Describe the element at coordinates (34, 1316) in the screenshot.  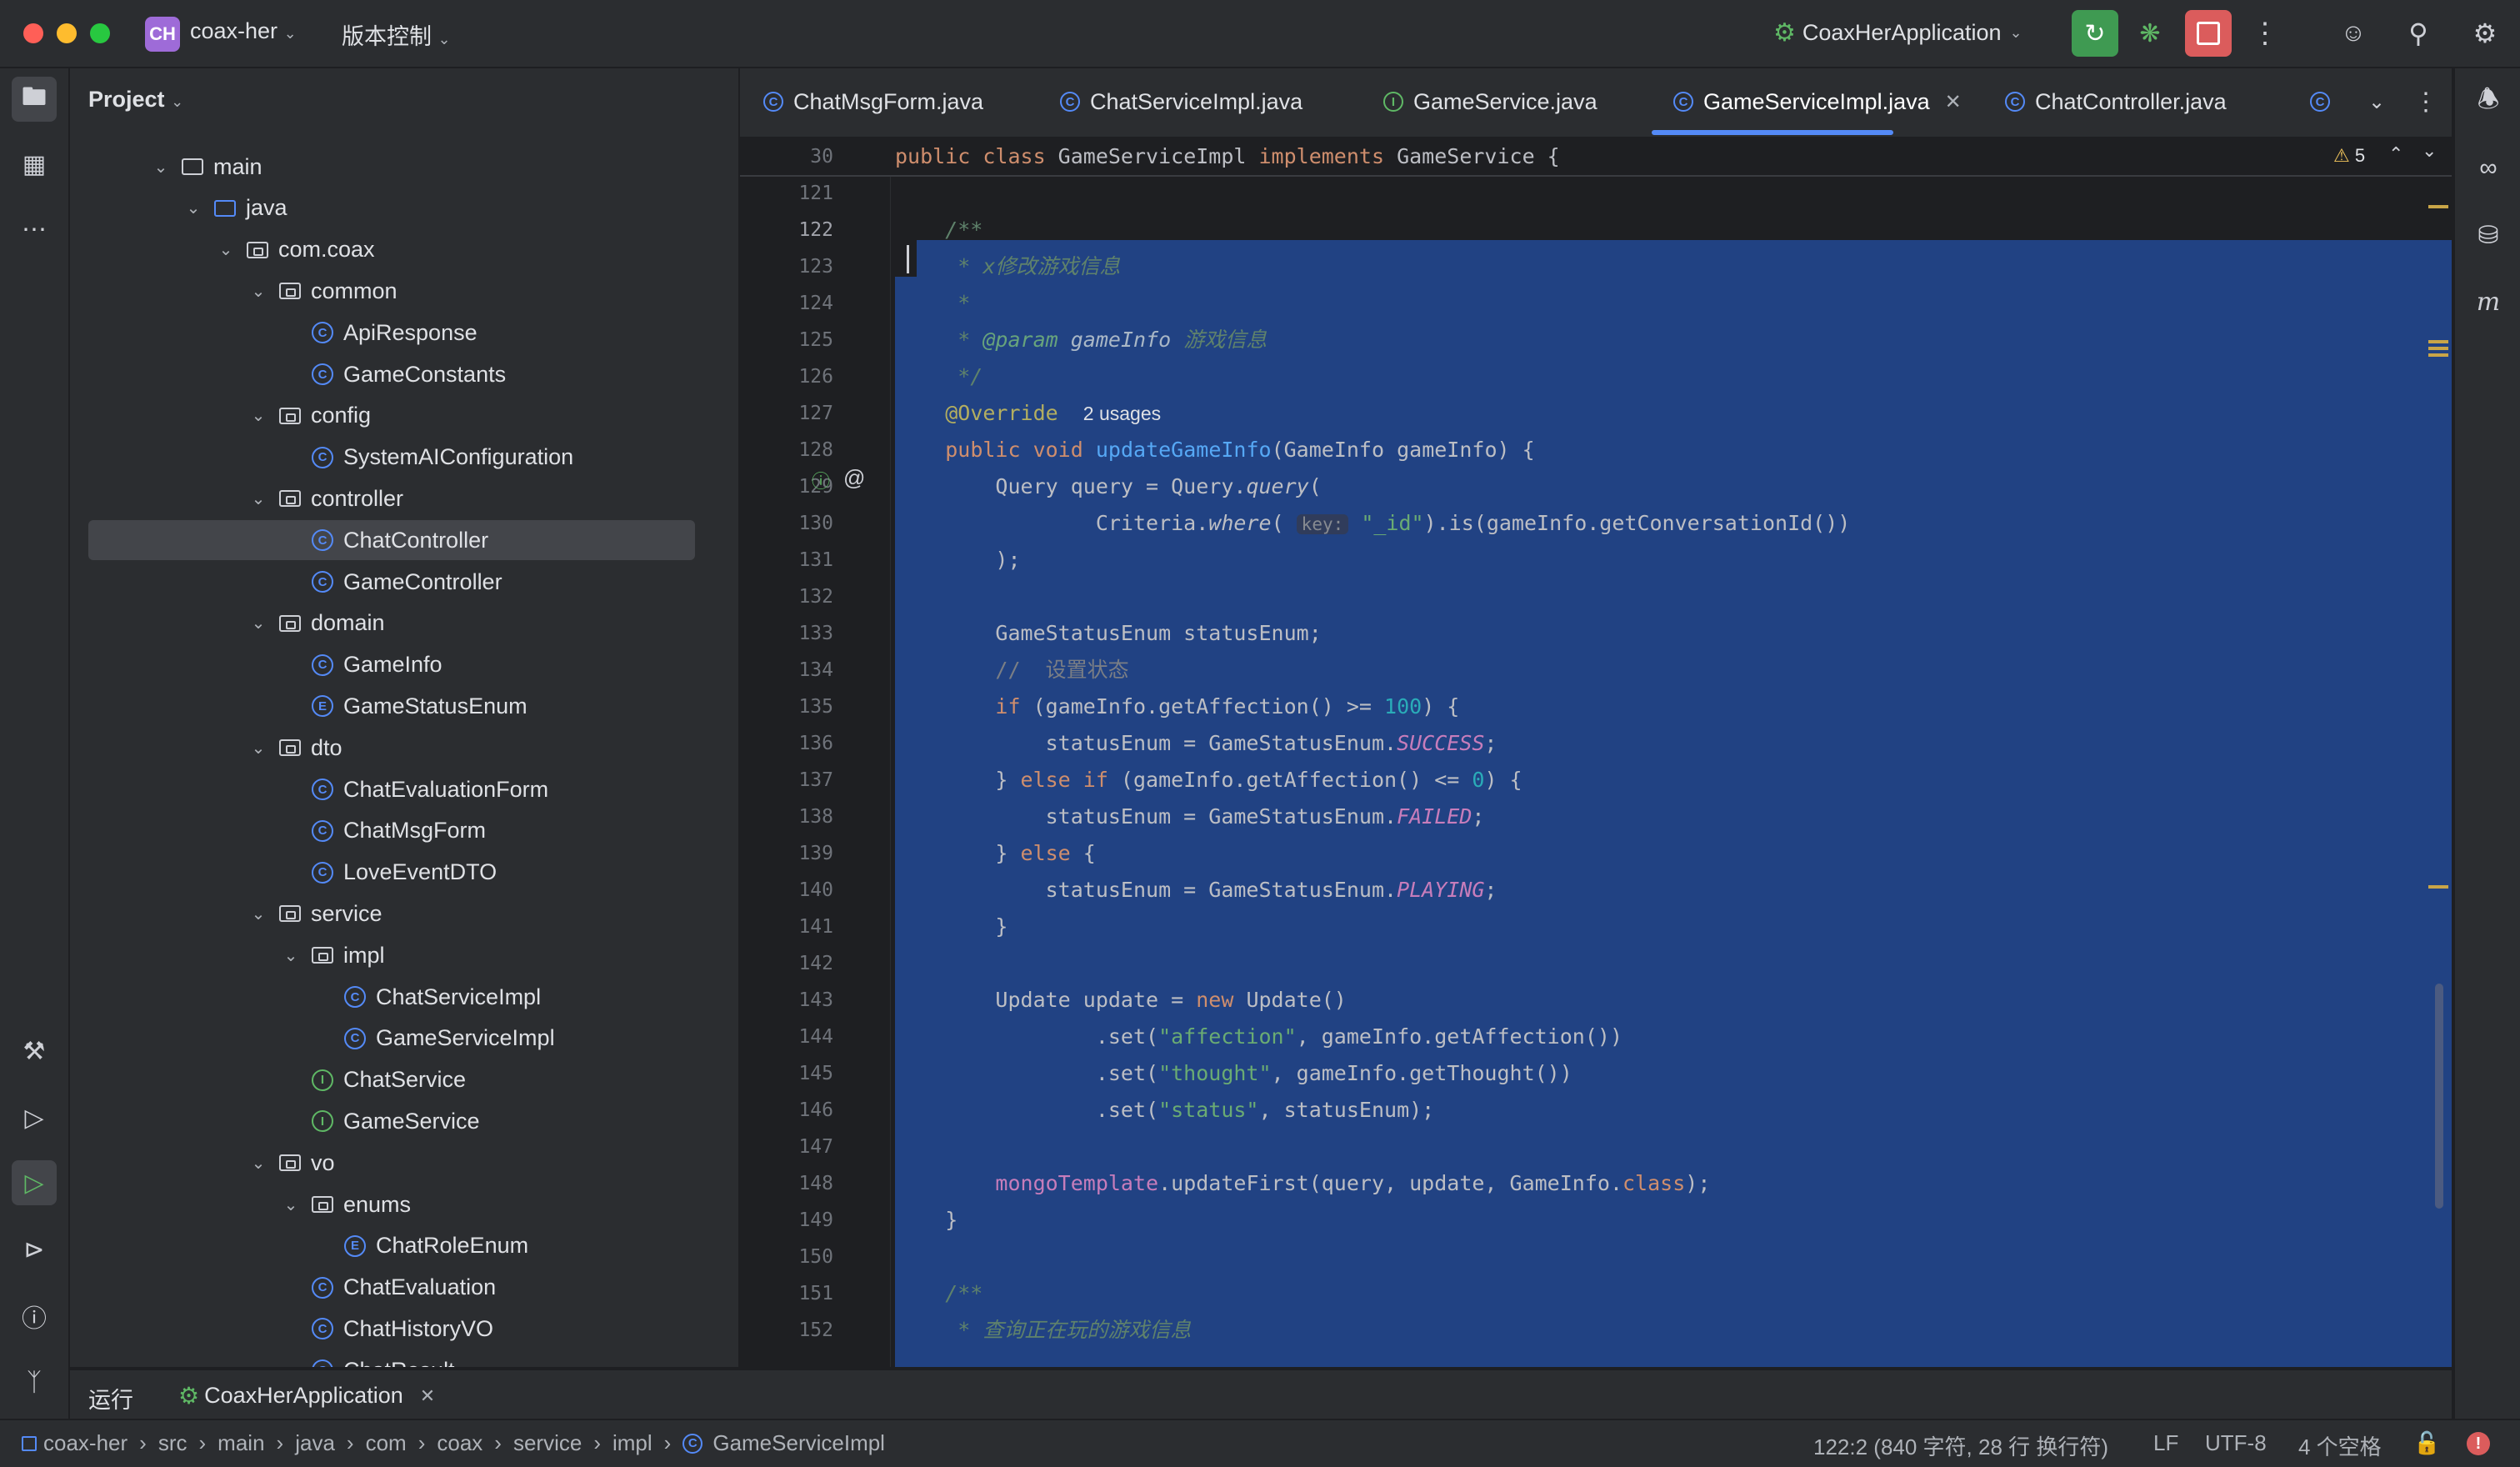
I see `problems-tool-button: ⓘ` at that location.